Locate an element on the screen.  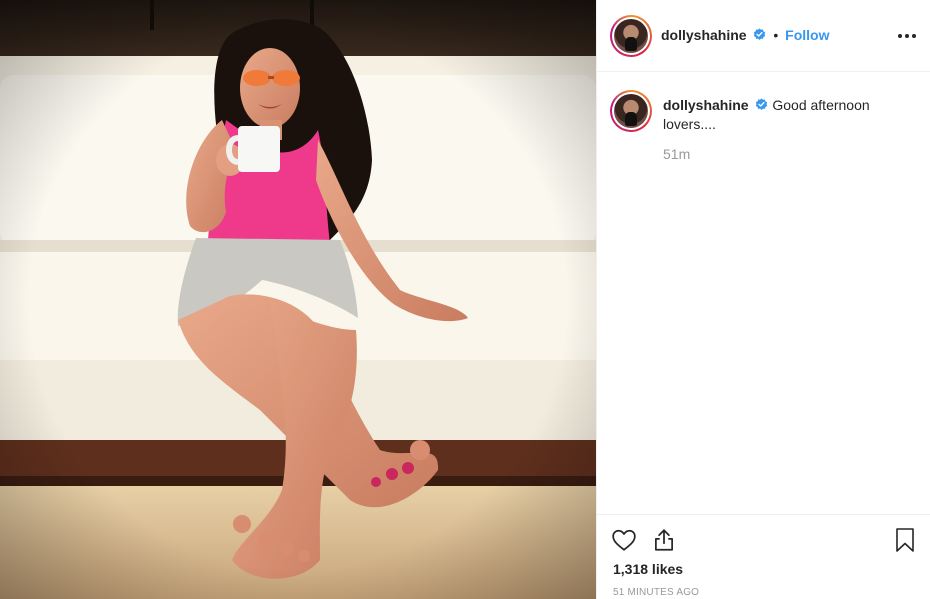
likes-count: 1,318 likes is located at coordinates (648, 569).